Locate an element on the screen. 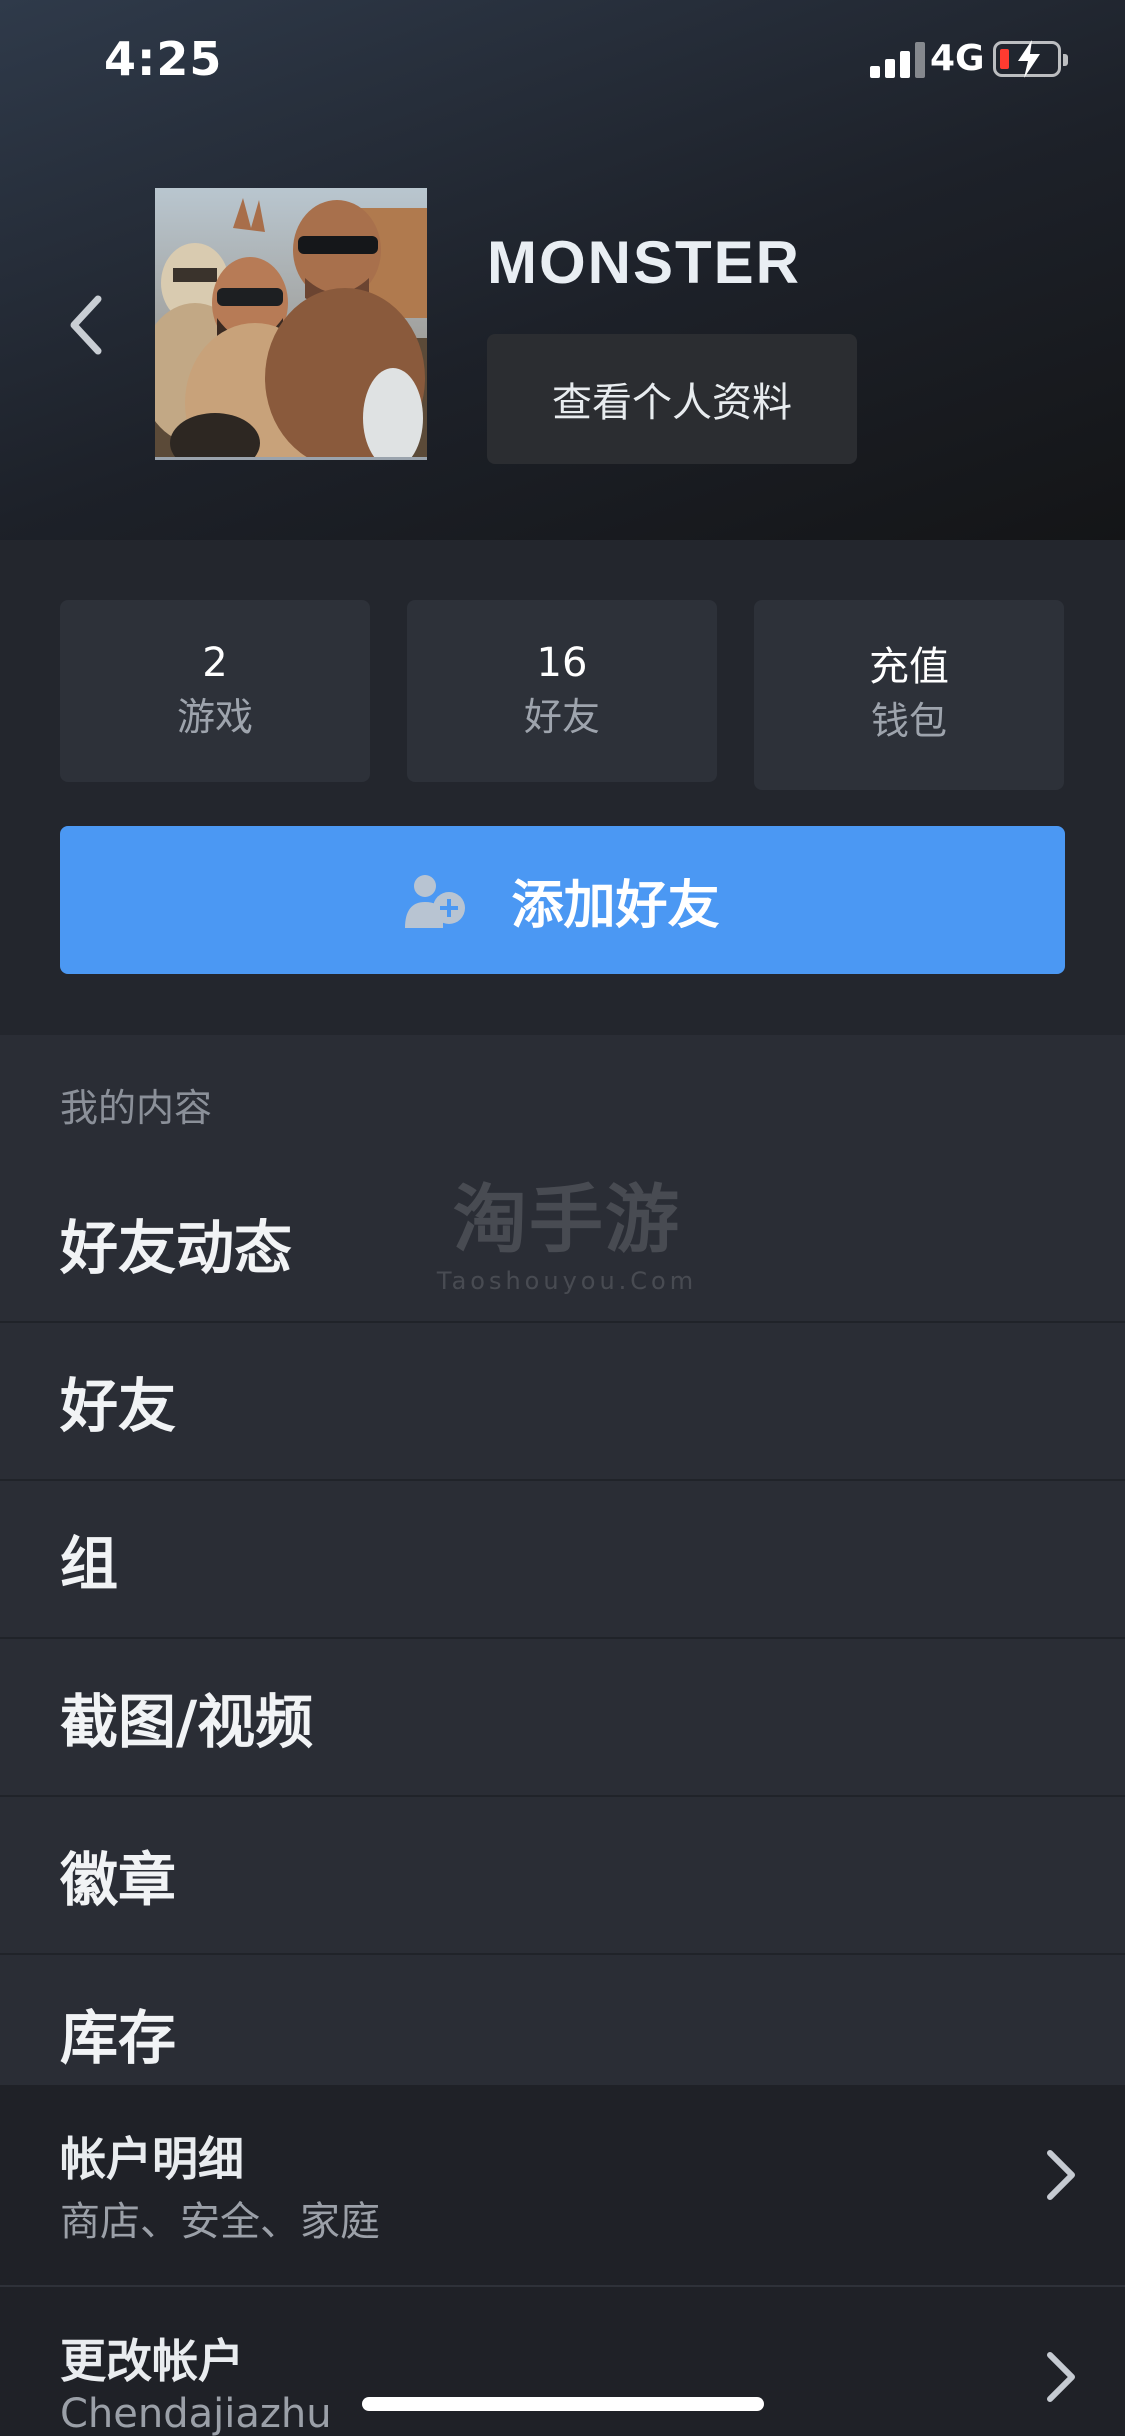  stat-games: 2 游戏 is located at coordinates (215, 691).